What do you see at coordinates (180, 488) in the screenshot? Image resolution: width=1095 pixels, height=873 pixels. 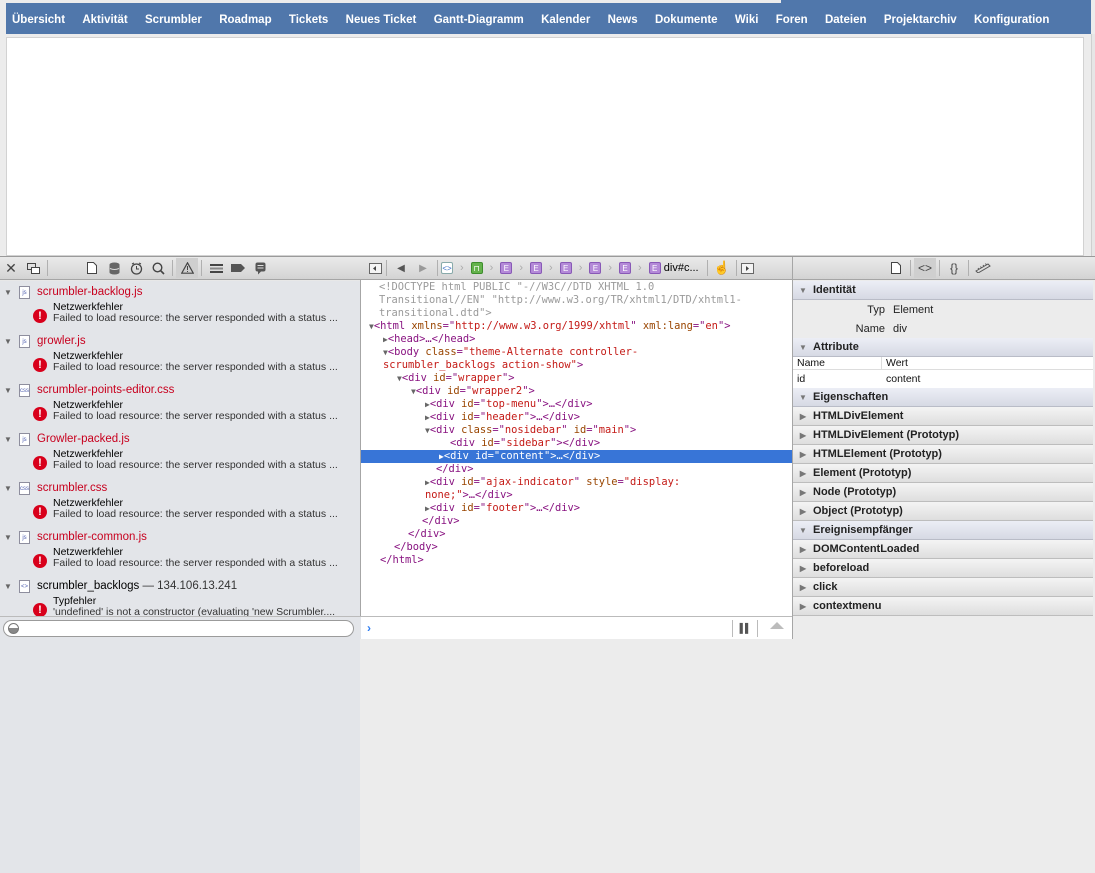 I see `console-group-header: ▼ css scrumbler.css` at bounding box center [180, 488].